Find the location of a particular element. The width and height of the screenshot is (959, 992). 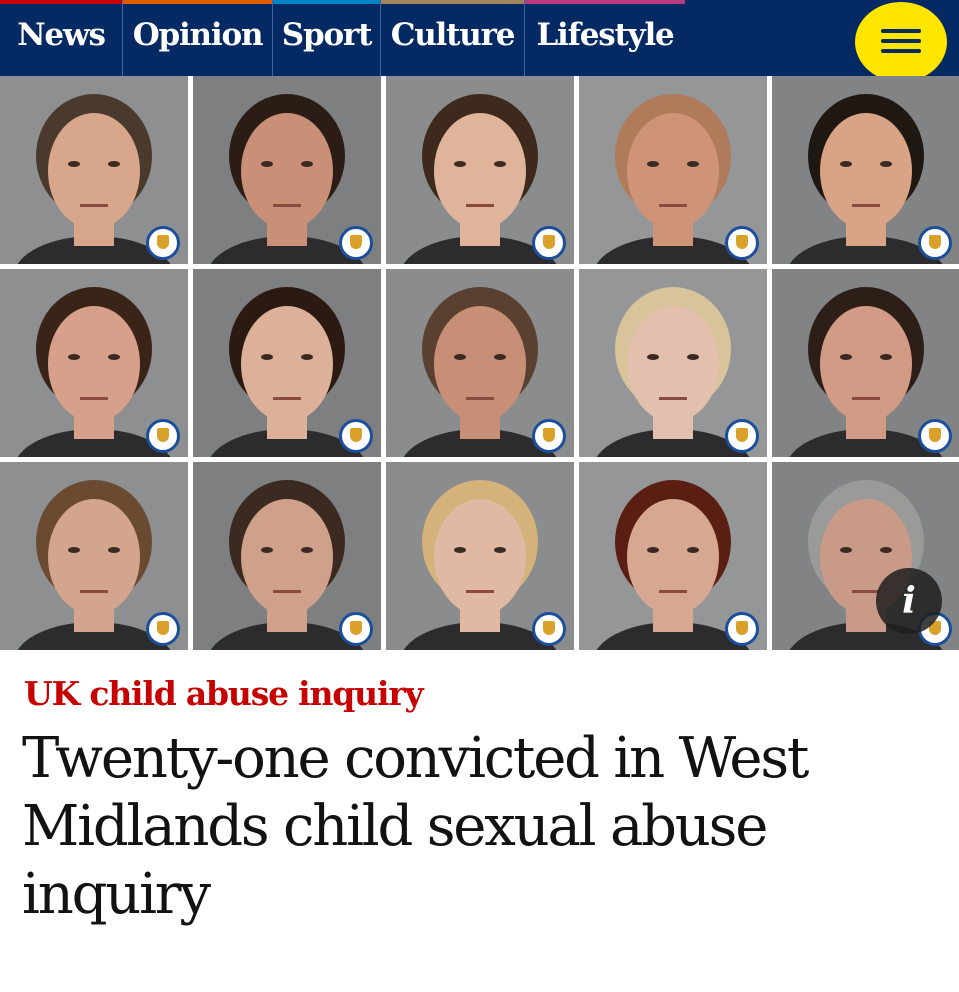

nav-item-sport: Sport is located at coordinates (327, 38).